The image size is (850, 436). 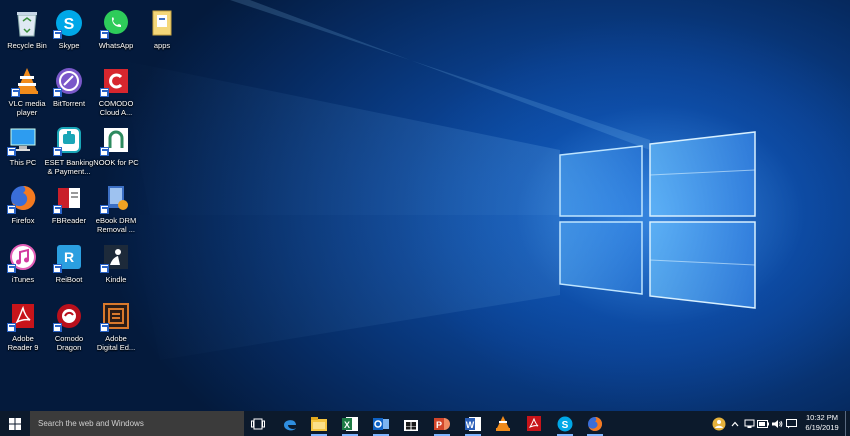 What do you see at coordinates (23, 257) in the screenshot?
I see `itunes-icon` at bounding box center [23, 257].